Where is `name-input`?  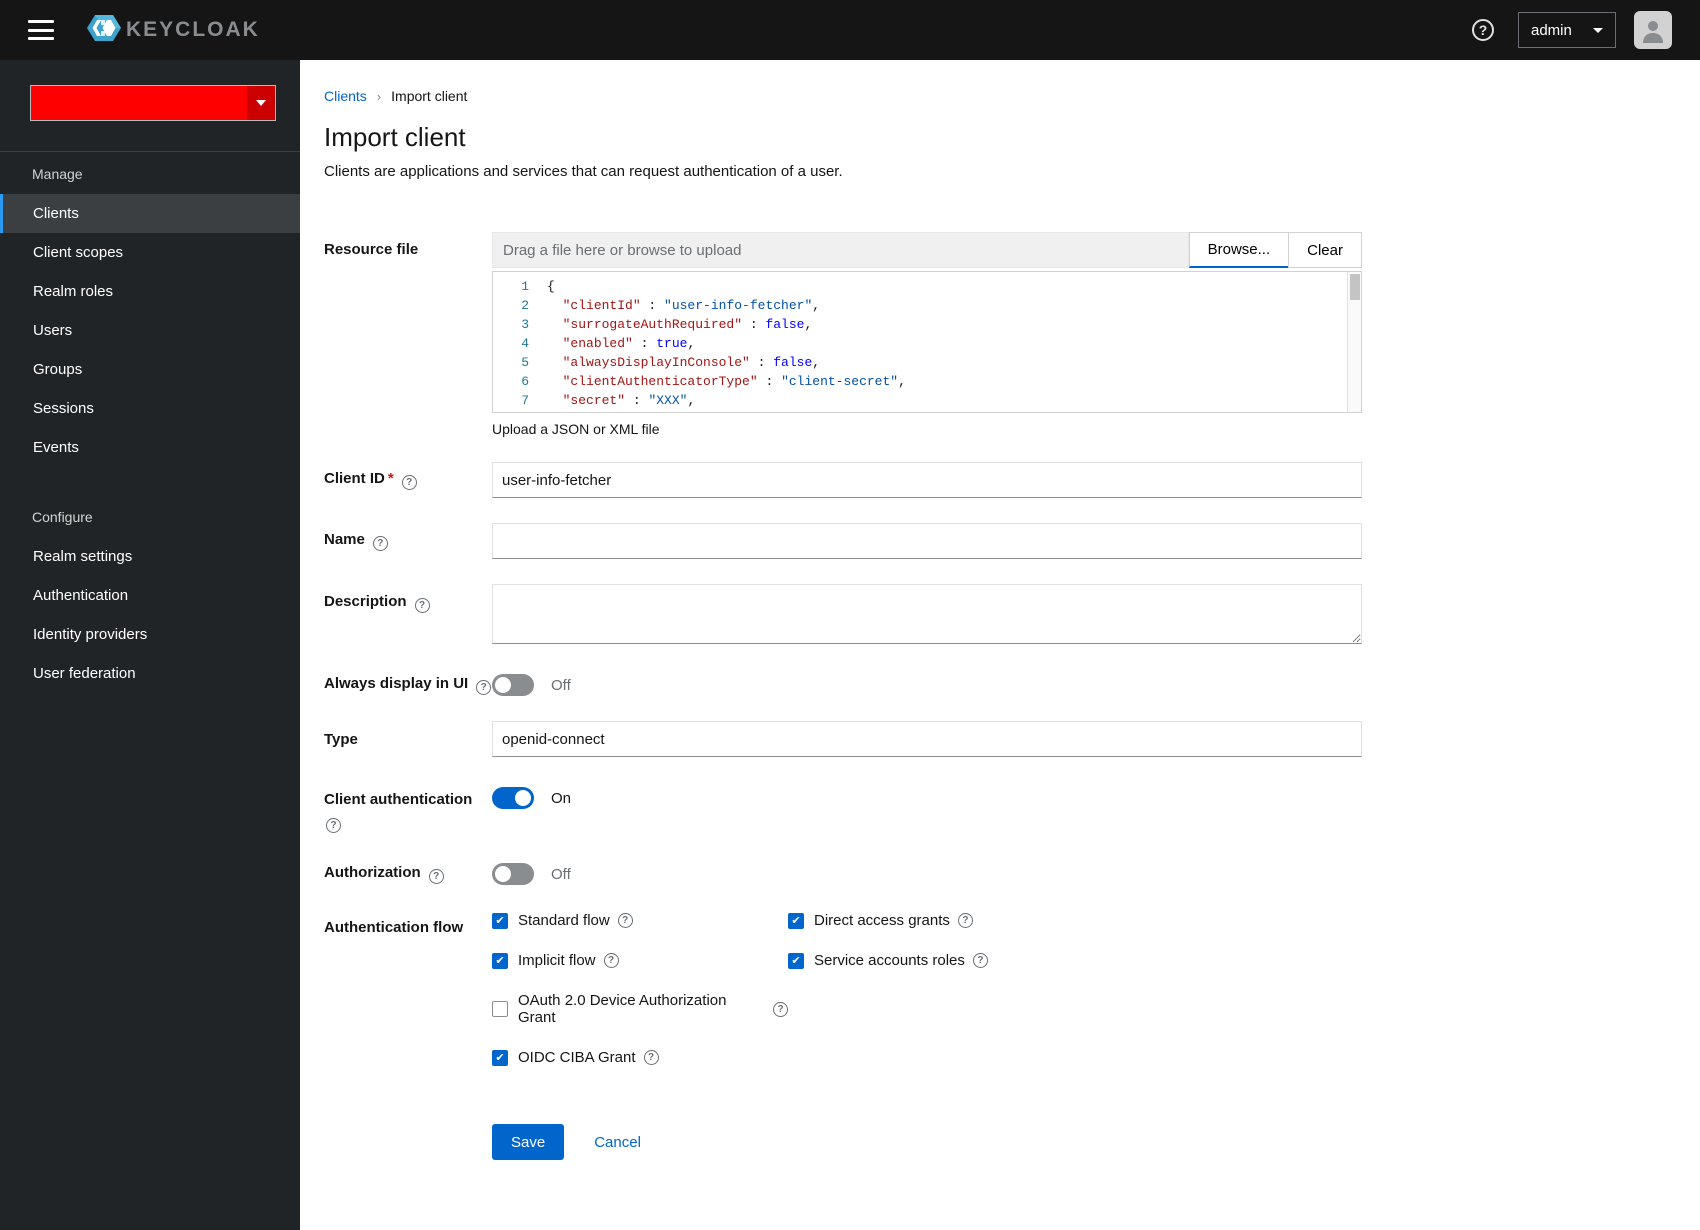 name-input is located at coordinates (927, 541).